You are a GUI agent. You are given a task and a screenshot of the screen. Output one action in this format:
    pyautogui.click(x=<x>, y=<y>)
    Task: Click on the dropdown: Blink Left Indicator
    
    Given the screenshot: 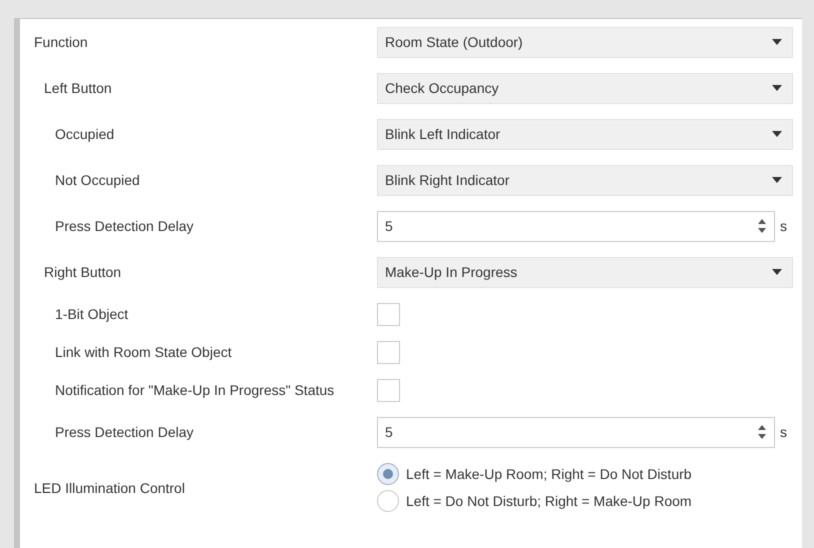 What is the action you would take?
    pyautogui.click(x=585, y=134)
    